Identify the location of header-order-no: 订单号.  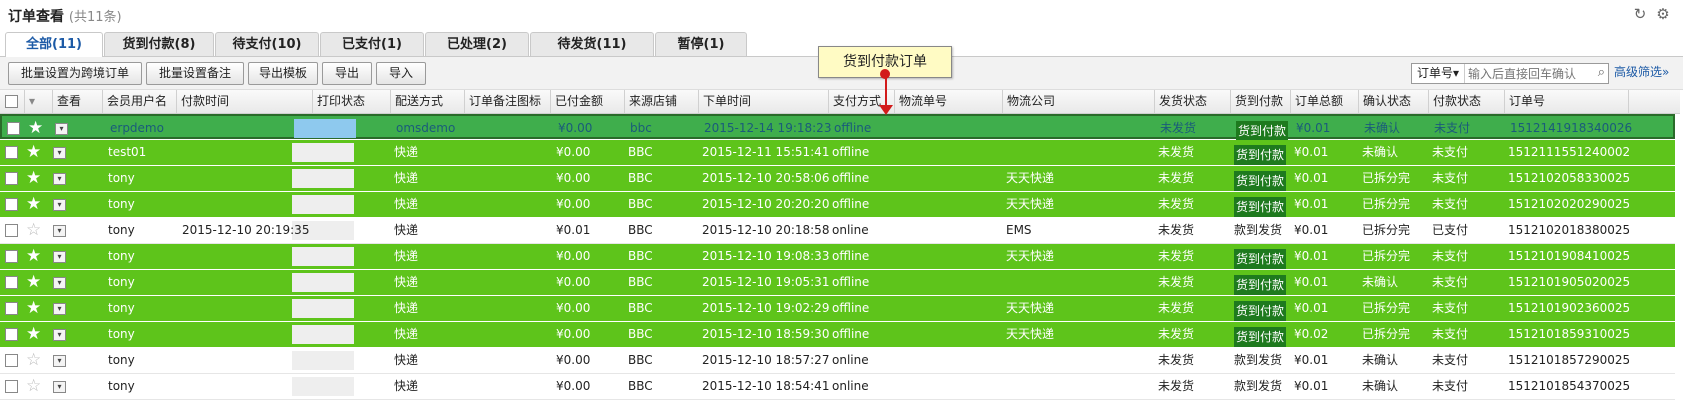
(1566, 101).